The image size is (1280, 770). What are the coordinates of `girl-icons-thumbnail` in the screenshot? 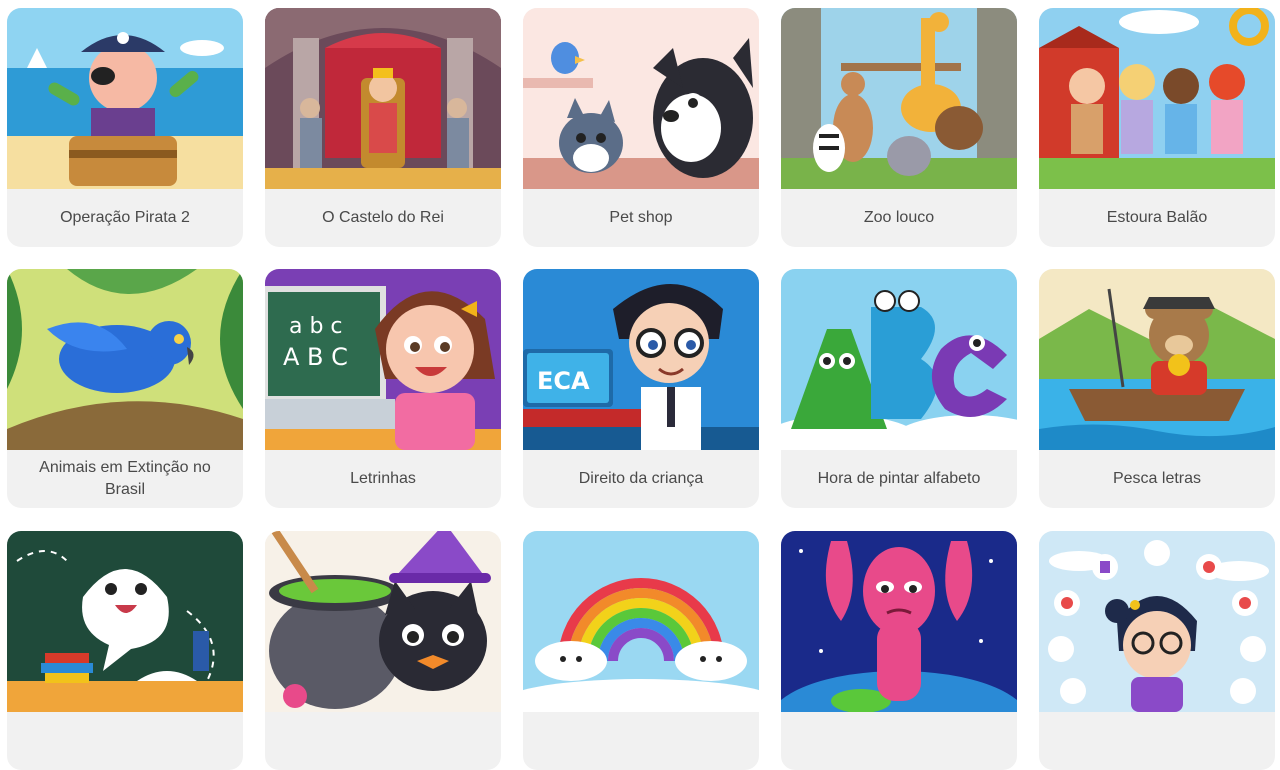 It's located at (1157, 621).